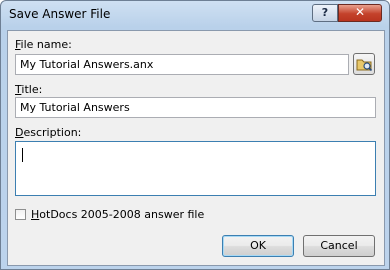 The height and width of the screenshot is (270, 390). What do you see at coordinates (43, 44) in the screenshot?
I see `file-name-label: File name:` at bounding box center [43, 44].